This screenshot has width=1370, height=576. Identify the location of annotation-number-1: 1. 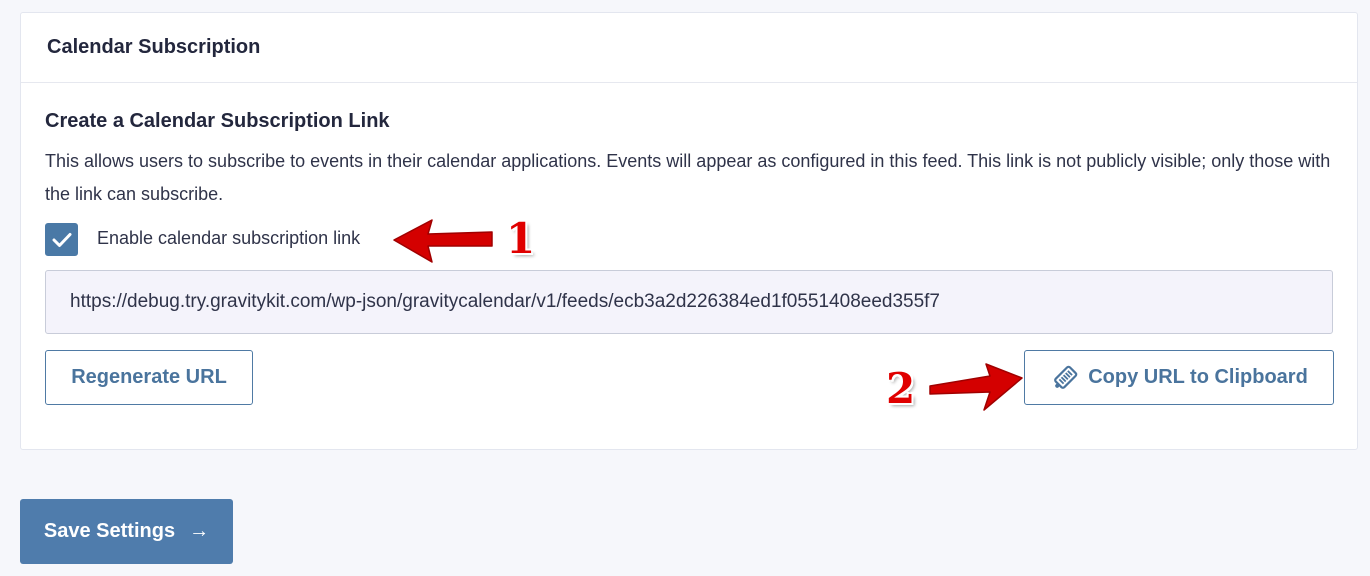
(521, 238).